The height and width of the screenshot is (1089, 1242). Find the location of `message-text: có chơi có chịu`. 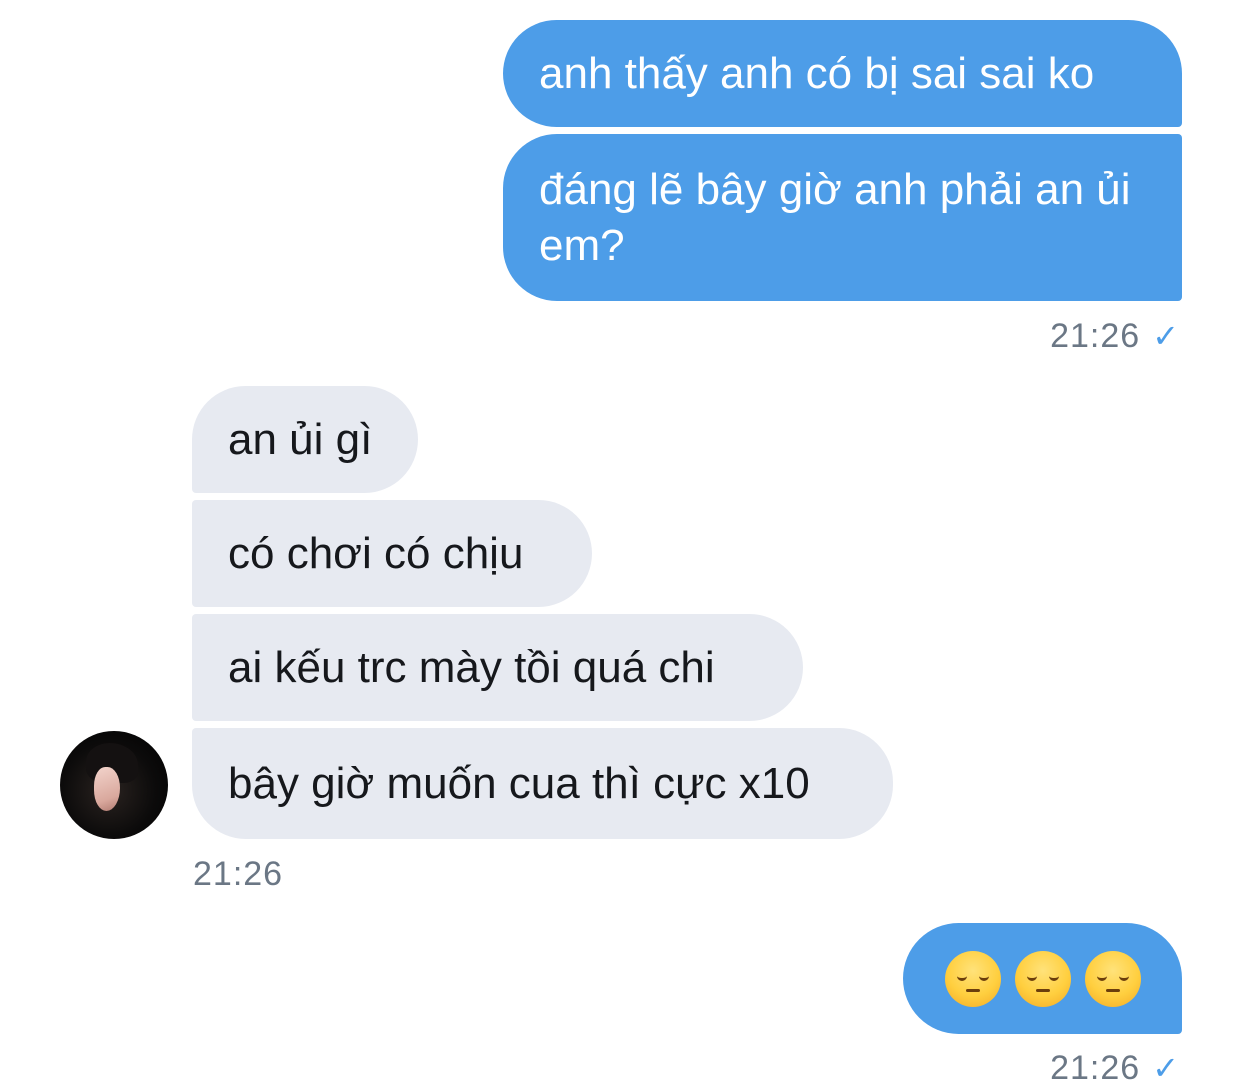

message-text: có chơi có chịu is located at coordinates (376, 553).